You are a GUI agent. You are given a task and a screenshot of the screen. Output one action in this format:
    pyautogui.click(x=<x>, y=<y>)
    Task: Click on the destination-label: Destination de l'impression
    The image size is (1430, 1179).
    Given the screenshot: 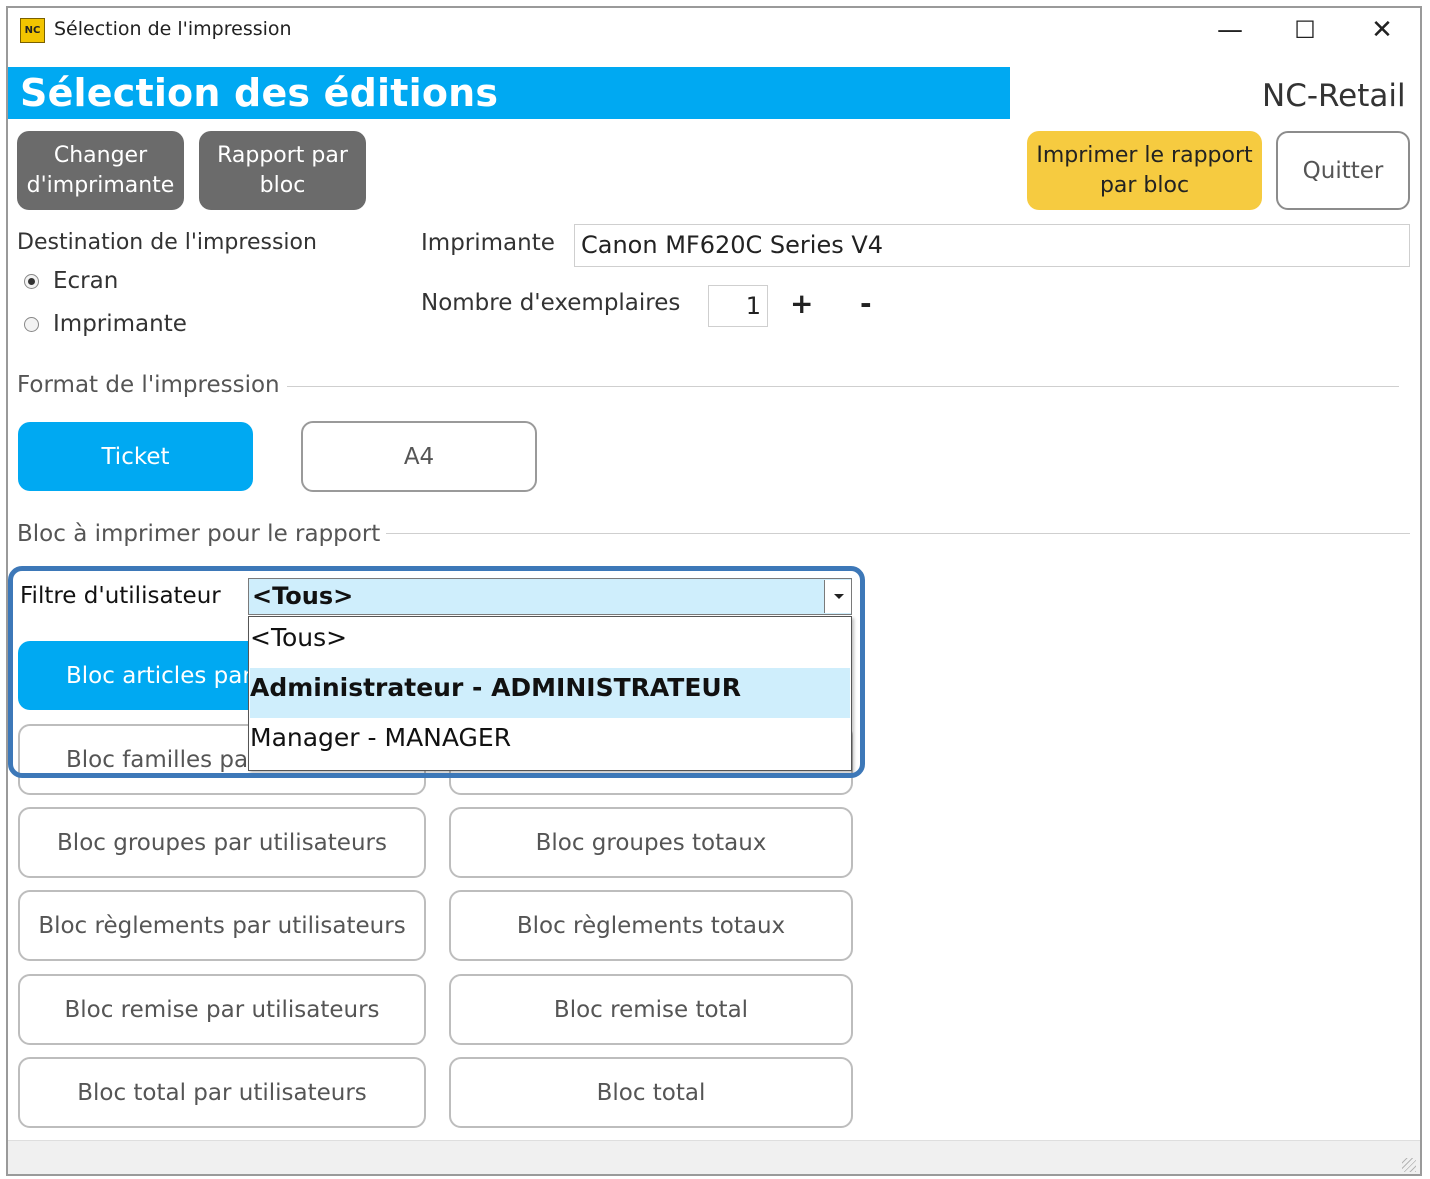 What is the action you would take?
    pyautogui.click(x=167, y=242)
    